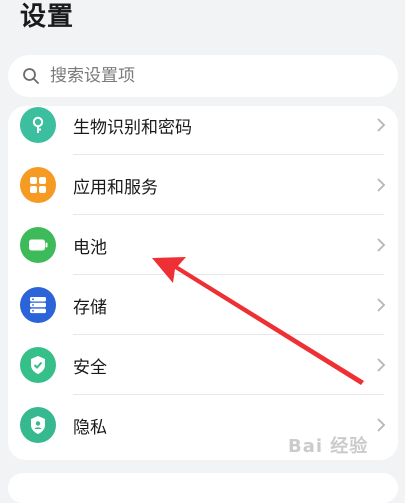  What do you see at coordinates (90, 367) in the screenshot?
I see `settings-item-label: 安全` at bounding box center [90, 367].